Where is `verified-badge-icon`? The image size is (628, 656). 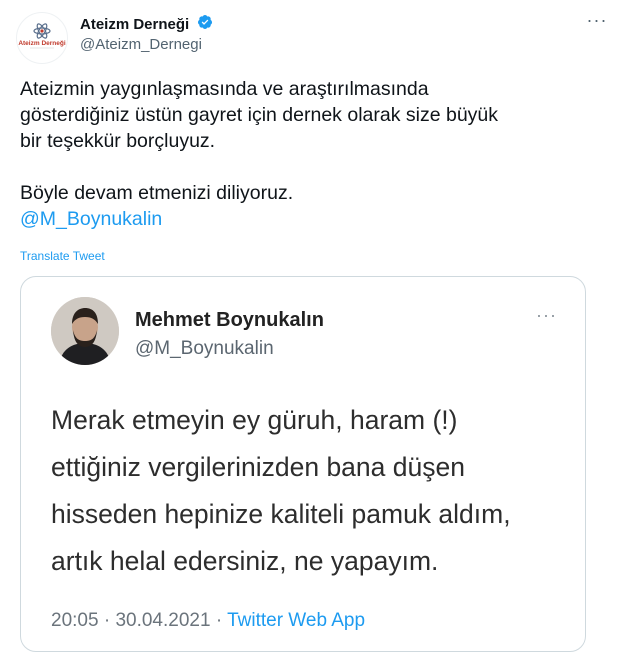
verified-badge-icon is located at coordinates (205, 24).